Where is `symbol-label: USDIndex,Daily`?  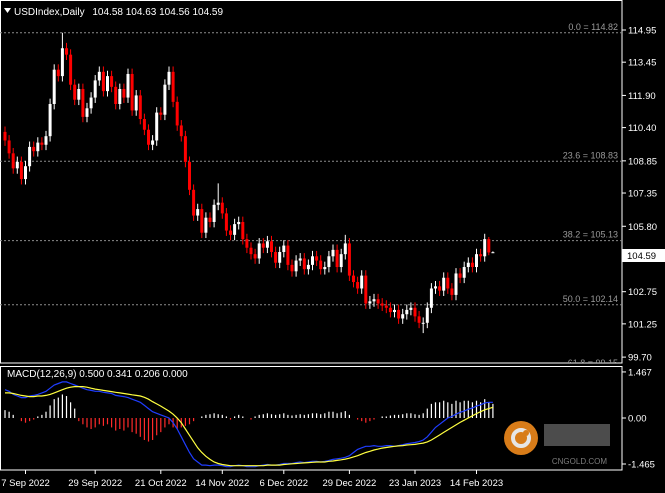
symbol-label: USDIndex,Daily is located at coordinates (49, 12).